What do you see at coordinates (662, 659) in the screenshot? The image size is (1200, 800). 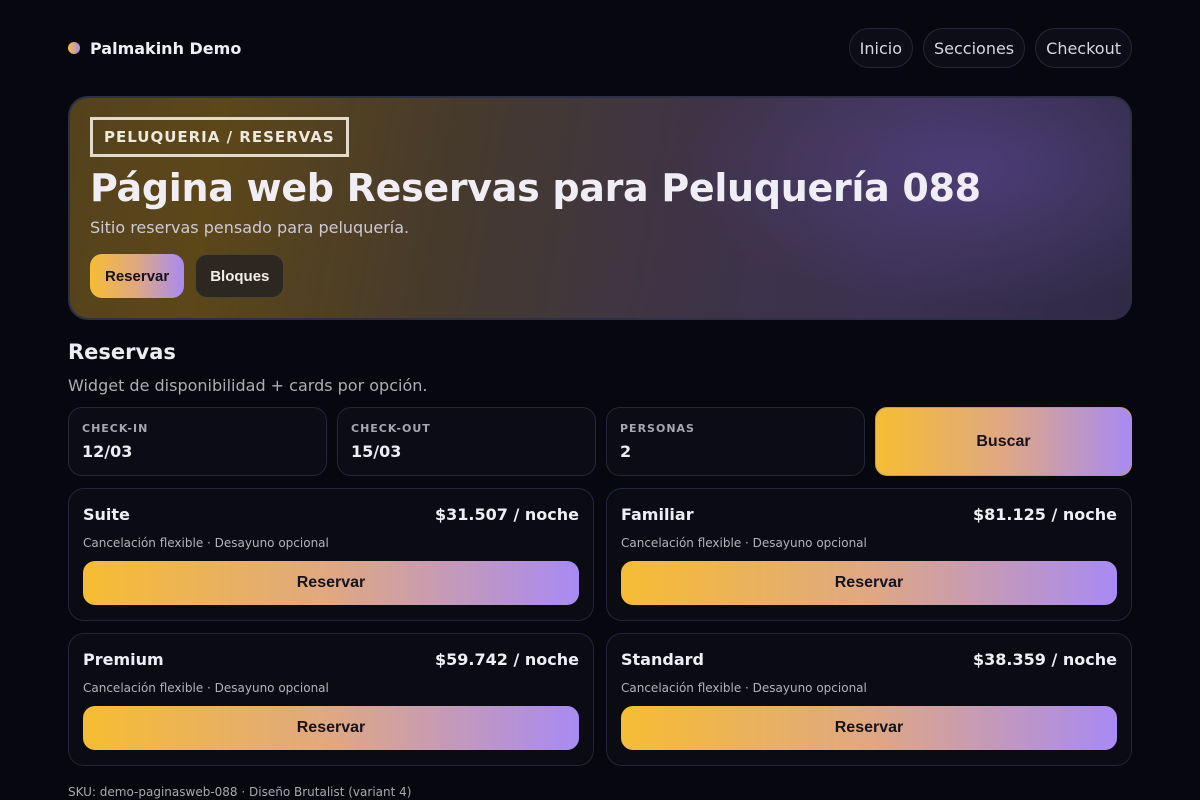 I see `card-name: Standard` at bounding box center [662, 659].